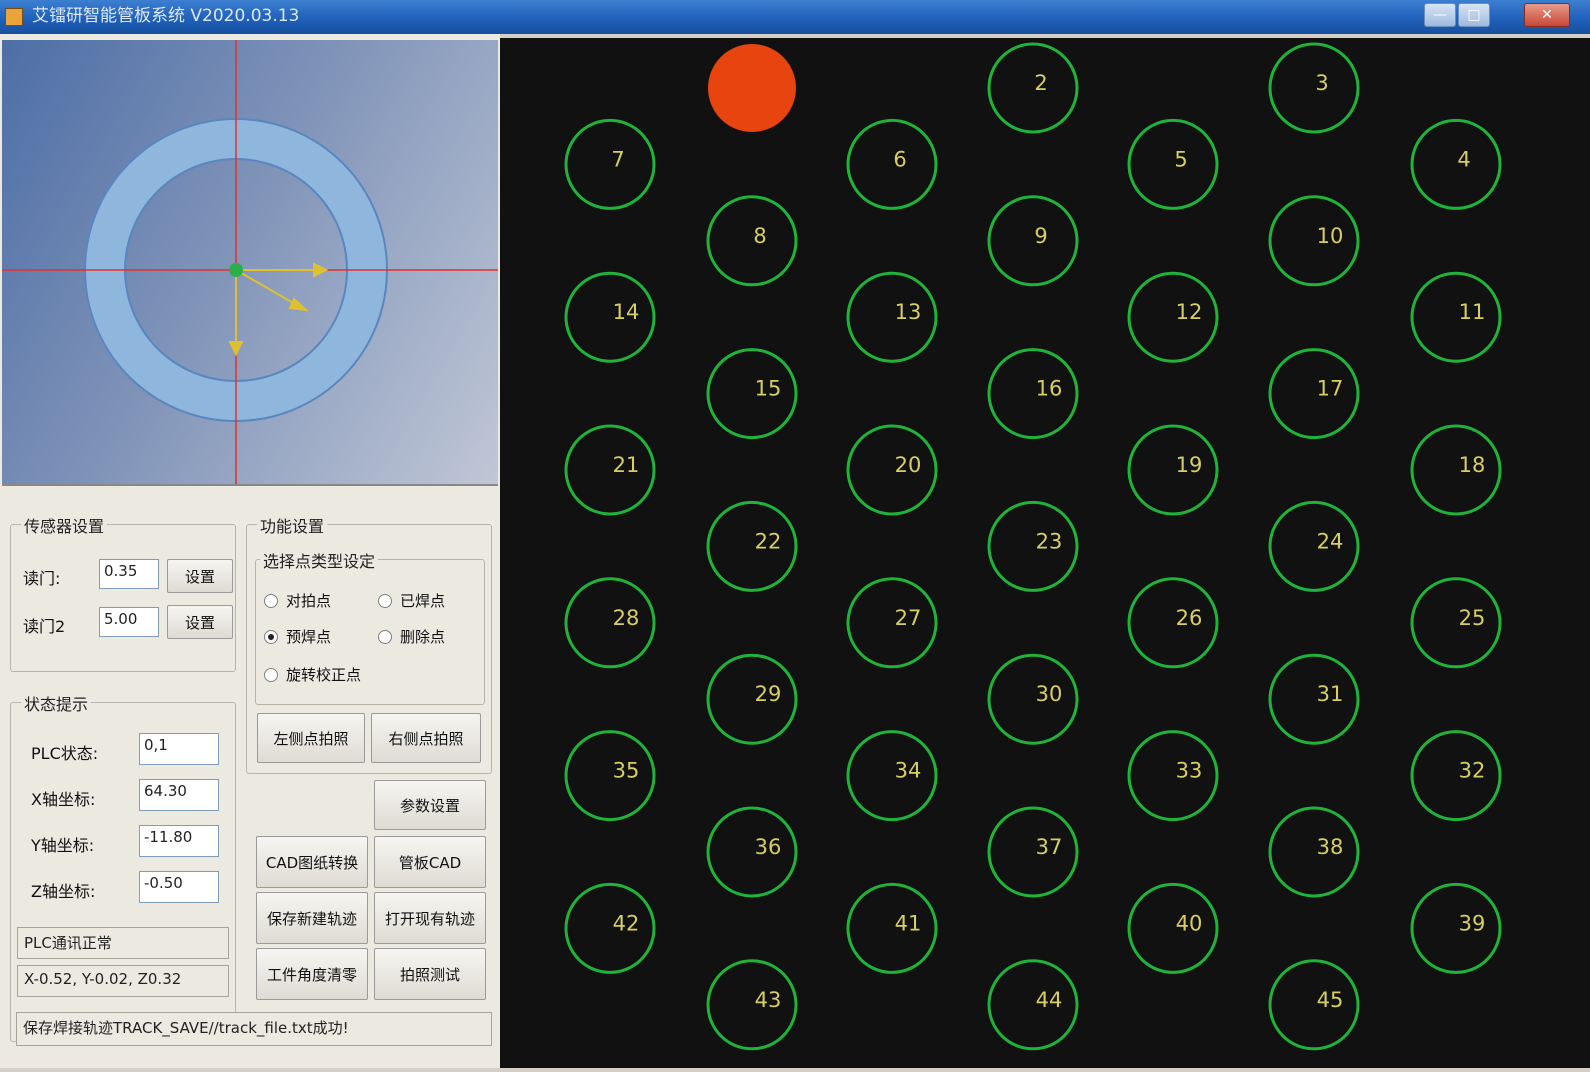 This screenshot has width=1590, height=1072. Describe the element at coordinates (297, 636) in the screenshot. I see `radio-pre-weld-point: 预焊点` at that location.